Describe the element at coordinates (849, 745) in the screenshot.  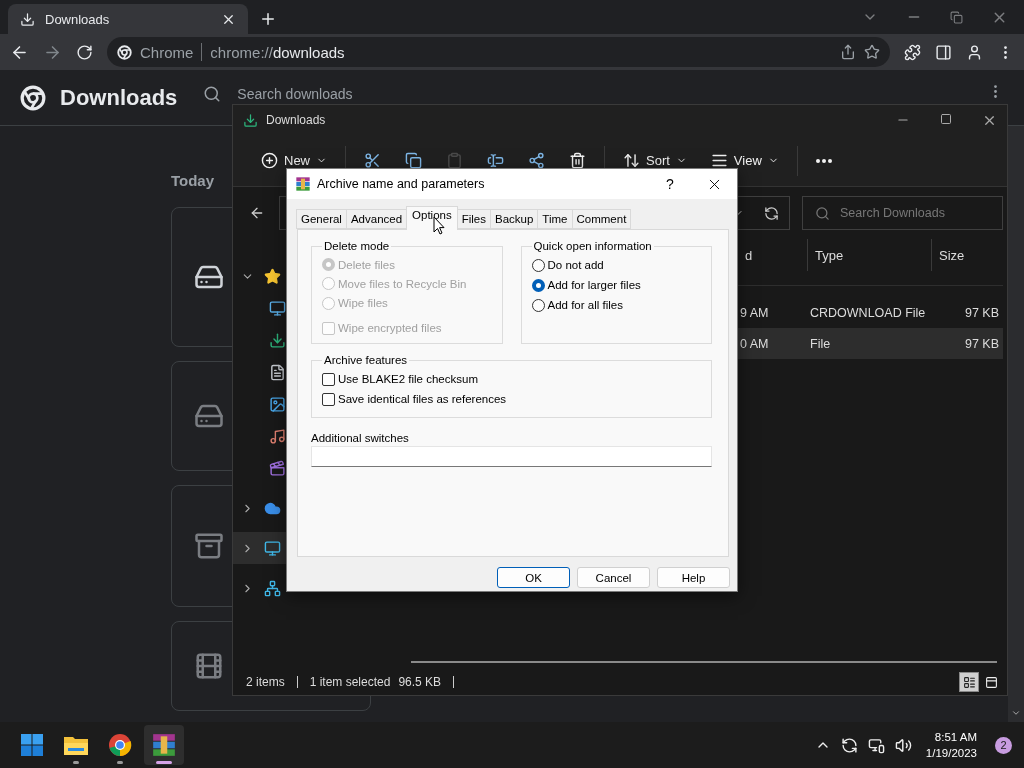
I see `sync-icon` at that location.